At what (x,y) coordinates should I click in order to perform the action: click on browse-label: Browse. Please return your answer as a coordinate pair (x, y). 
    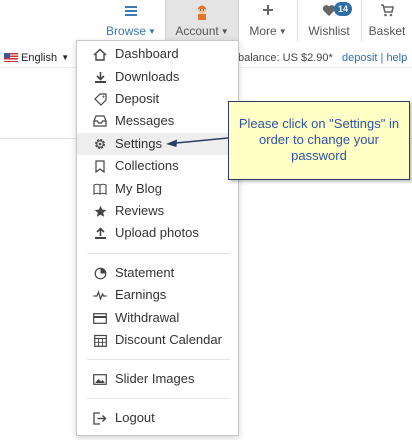
    Looking at the image, I should click on (126, 31).